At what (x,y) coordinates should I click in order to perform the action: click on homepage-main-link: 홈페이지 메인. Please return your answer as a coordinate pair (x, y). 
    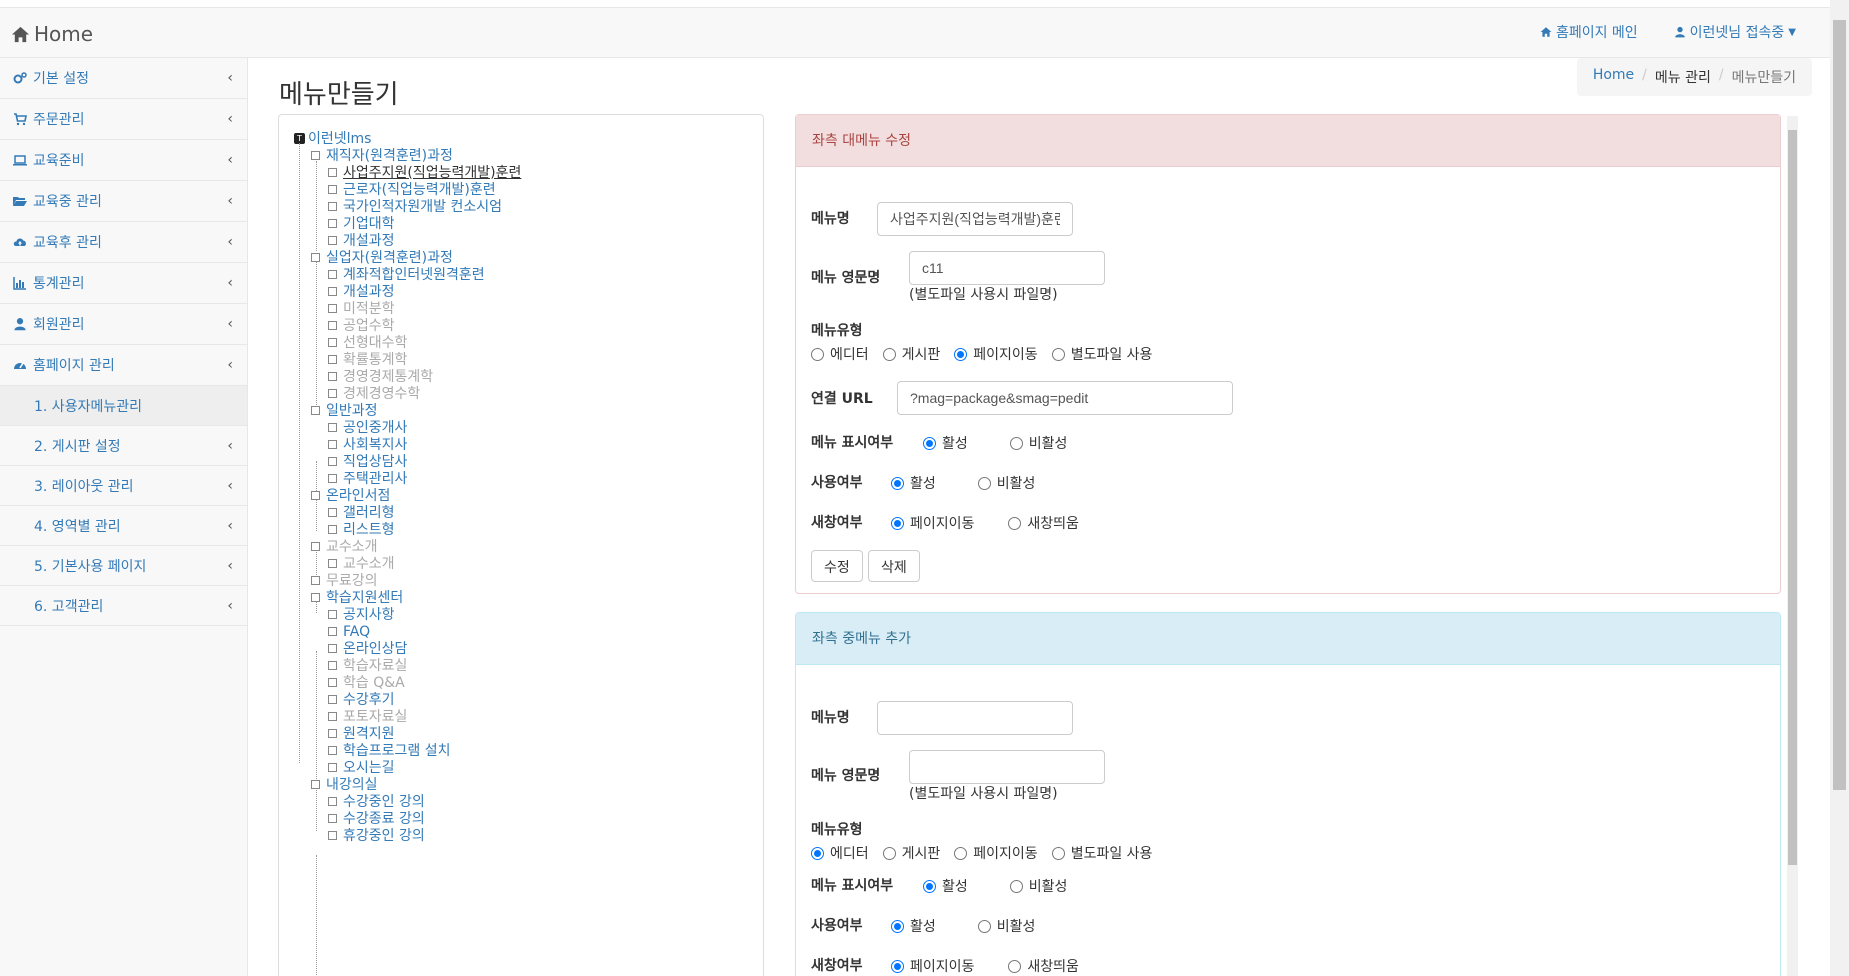
    Looking at the image, I should click on (1589, 32).